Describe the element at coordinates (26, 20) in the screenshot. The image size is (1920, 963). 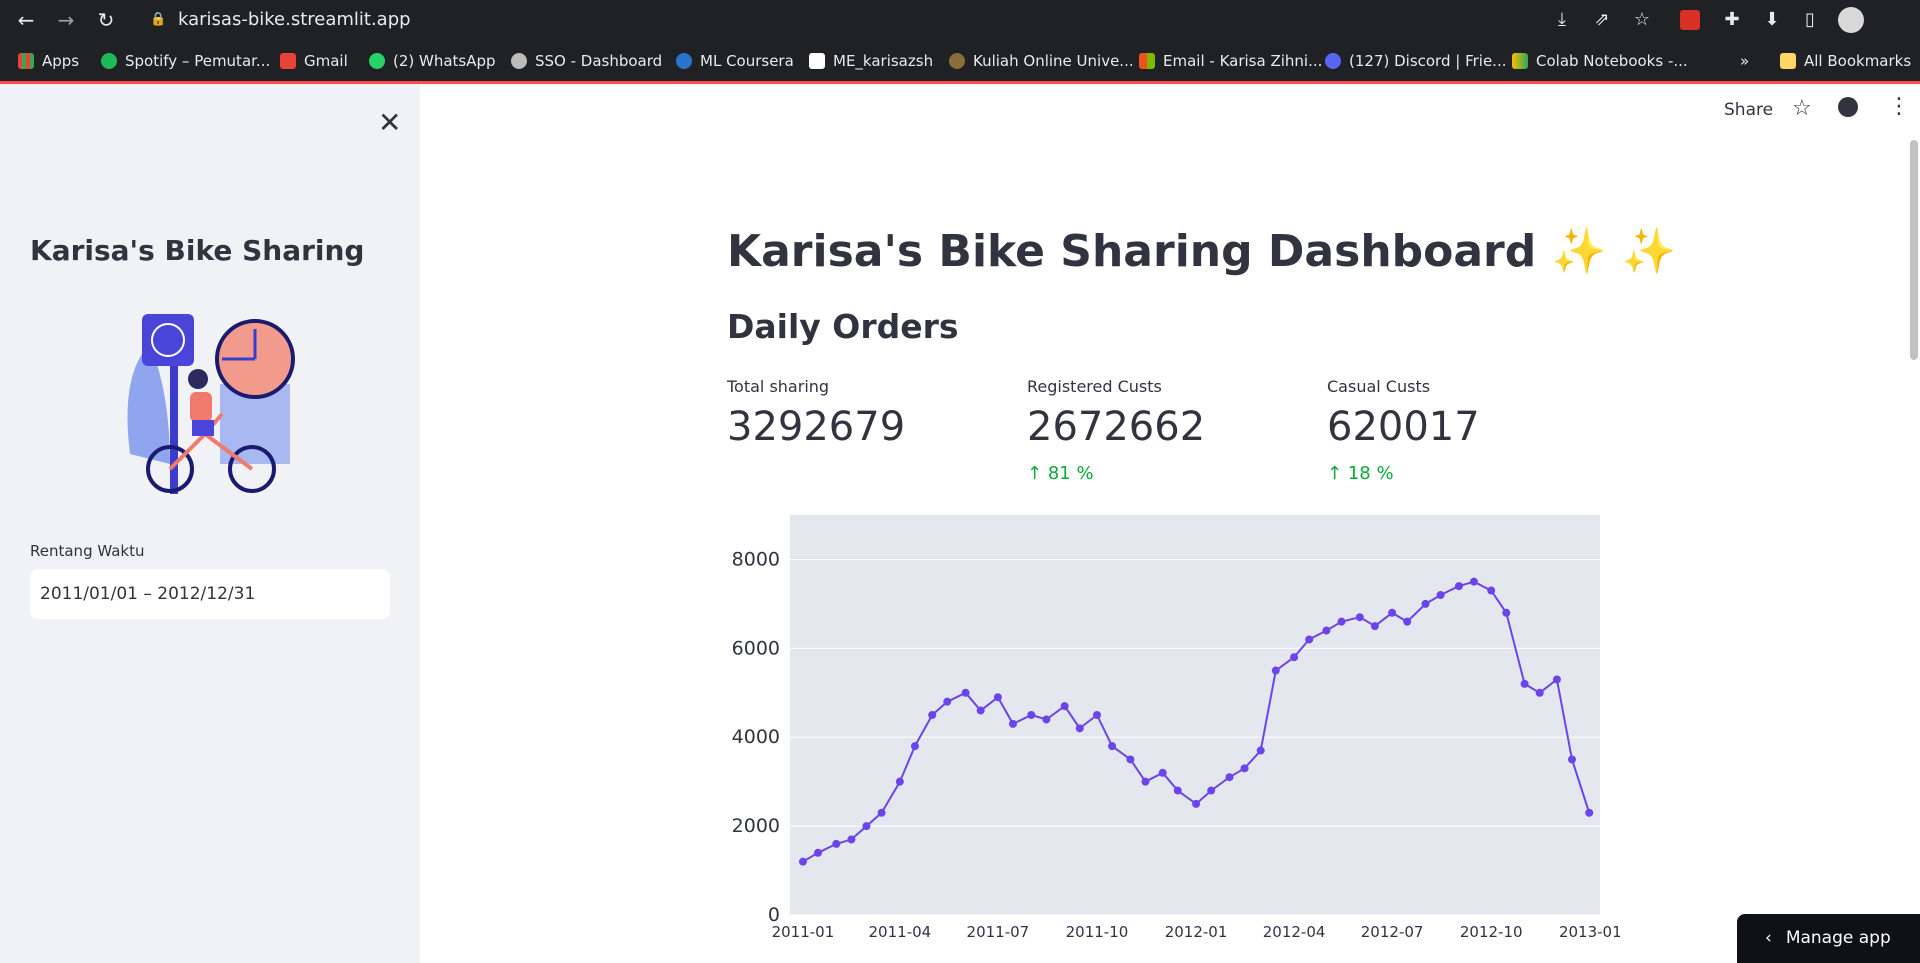
I see `back-icon: ←` at that location.